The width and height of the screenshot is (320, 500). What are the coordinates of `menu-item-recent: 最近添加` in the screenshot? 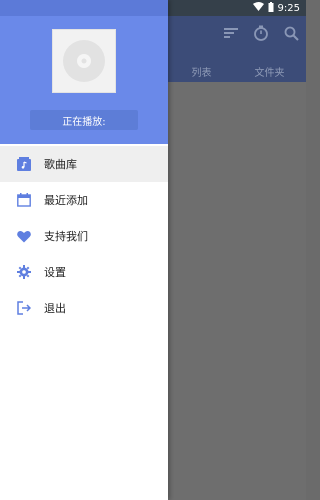 It's located at (84, 200).